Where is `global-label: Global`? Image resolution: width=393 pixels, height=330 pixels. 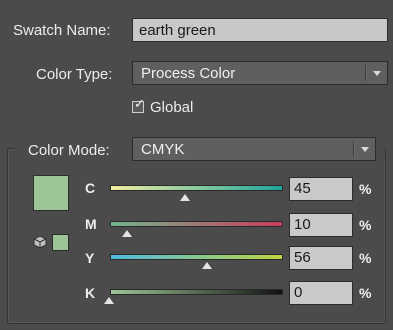
global-label: Global is located at coordinates (172, 107).